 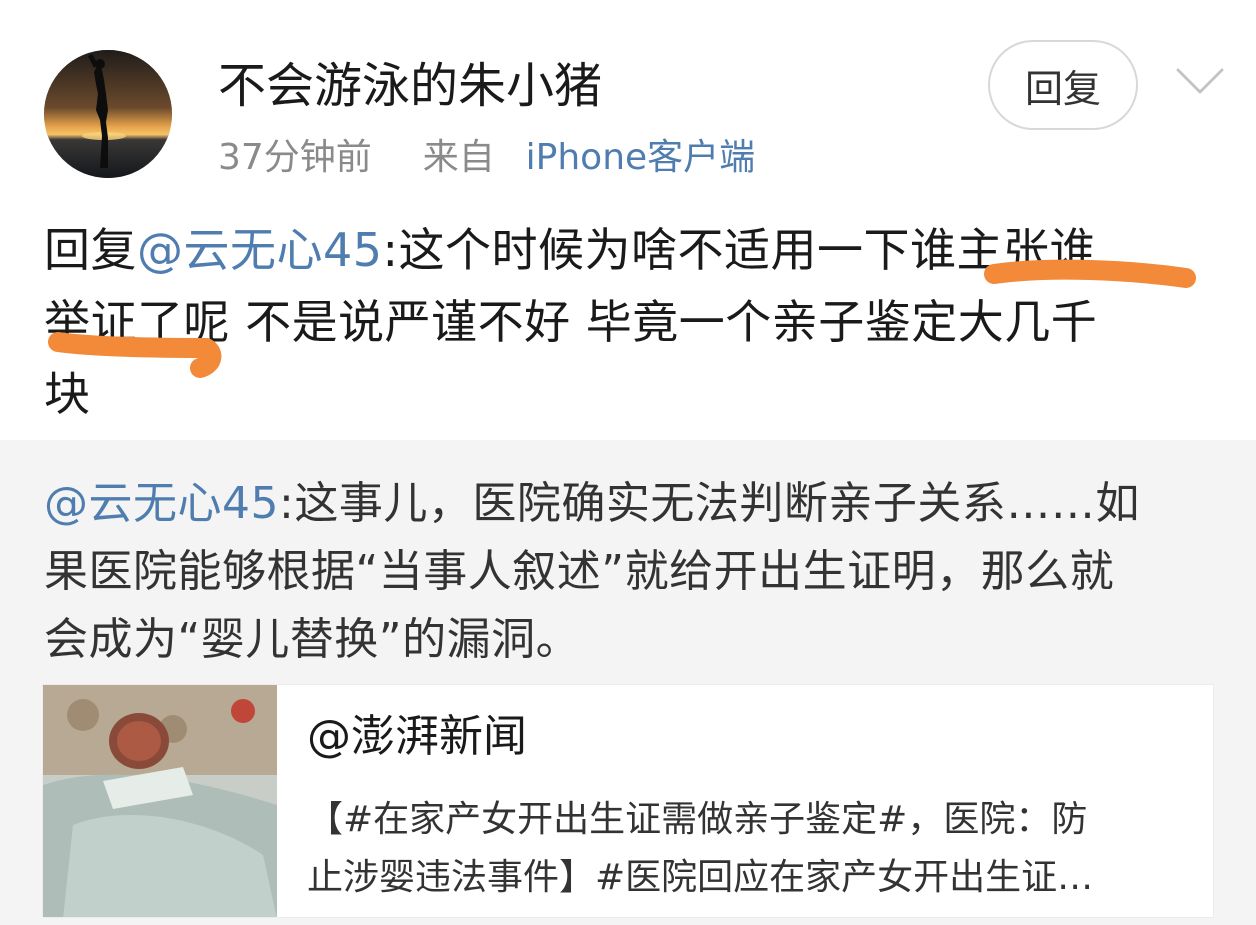 I want to click on quote-mention-link: @云无心45, so click(x=161, y=503).